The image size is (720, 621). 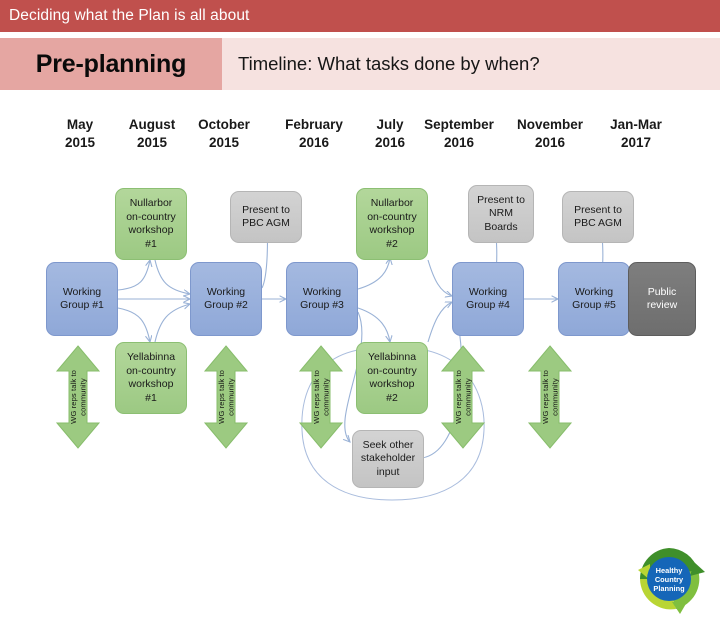 I want to click on node-working-group-5: Working Group #5, so click(x=594, y=299).